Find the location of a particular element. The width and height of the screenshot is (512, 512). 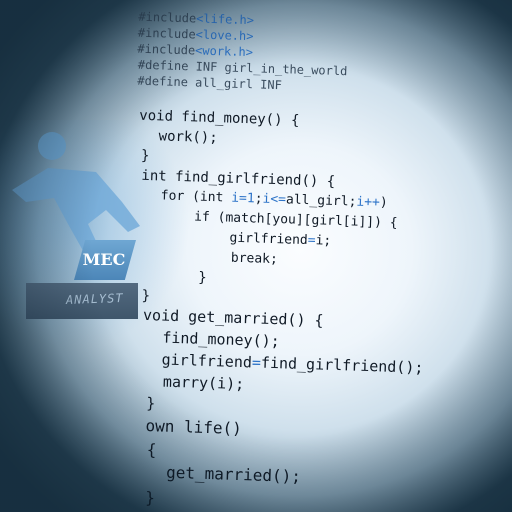

code-line-3: #include<work.h> is located at coordinates (195, 50).